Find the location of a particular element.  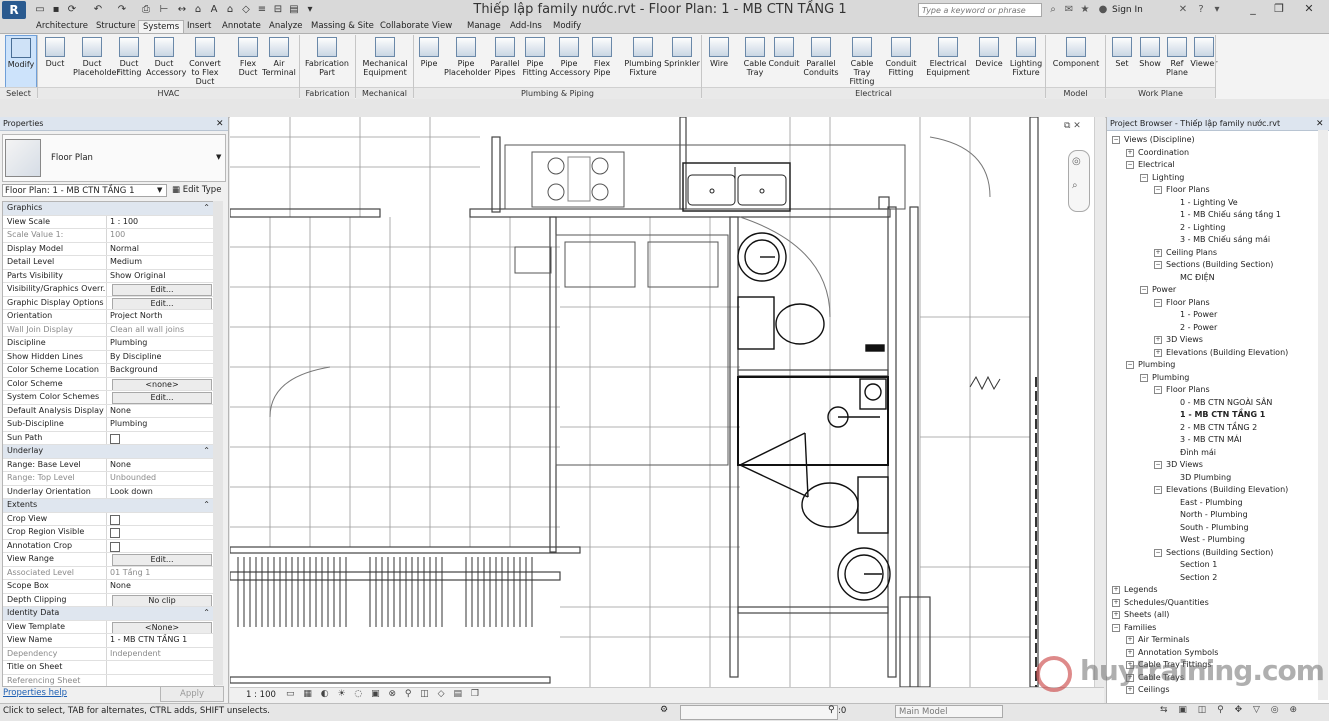

properties-close-icon: ✕ is located at coordinates (220, 124).